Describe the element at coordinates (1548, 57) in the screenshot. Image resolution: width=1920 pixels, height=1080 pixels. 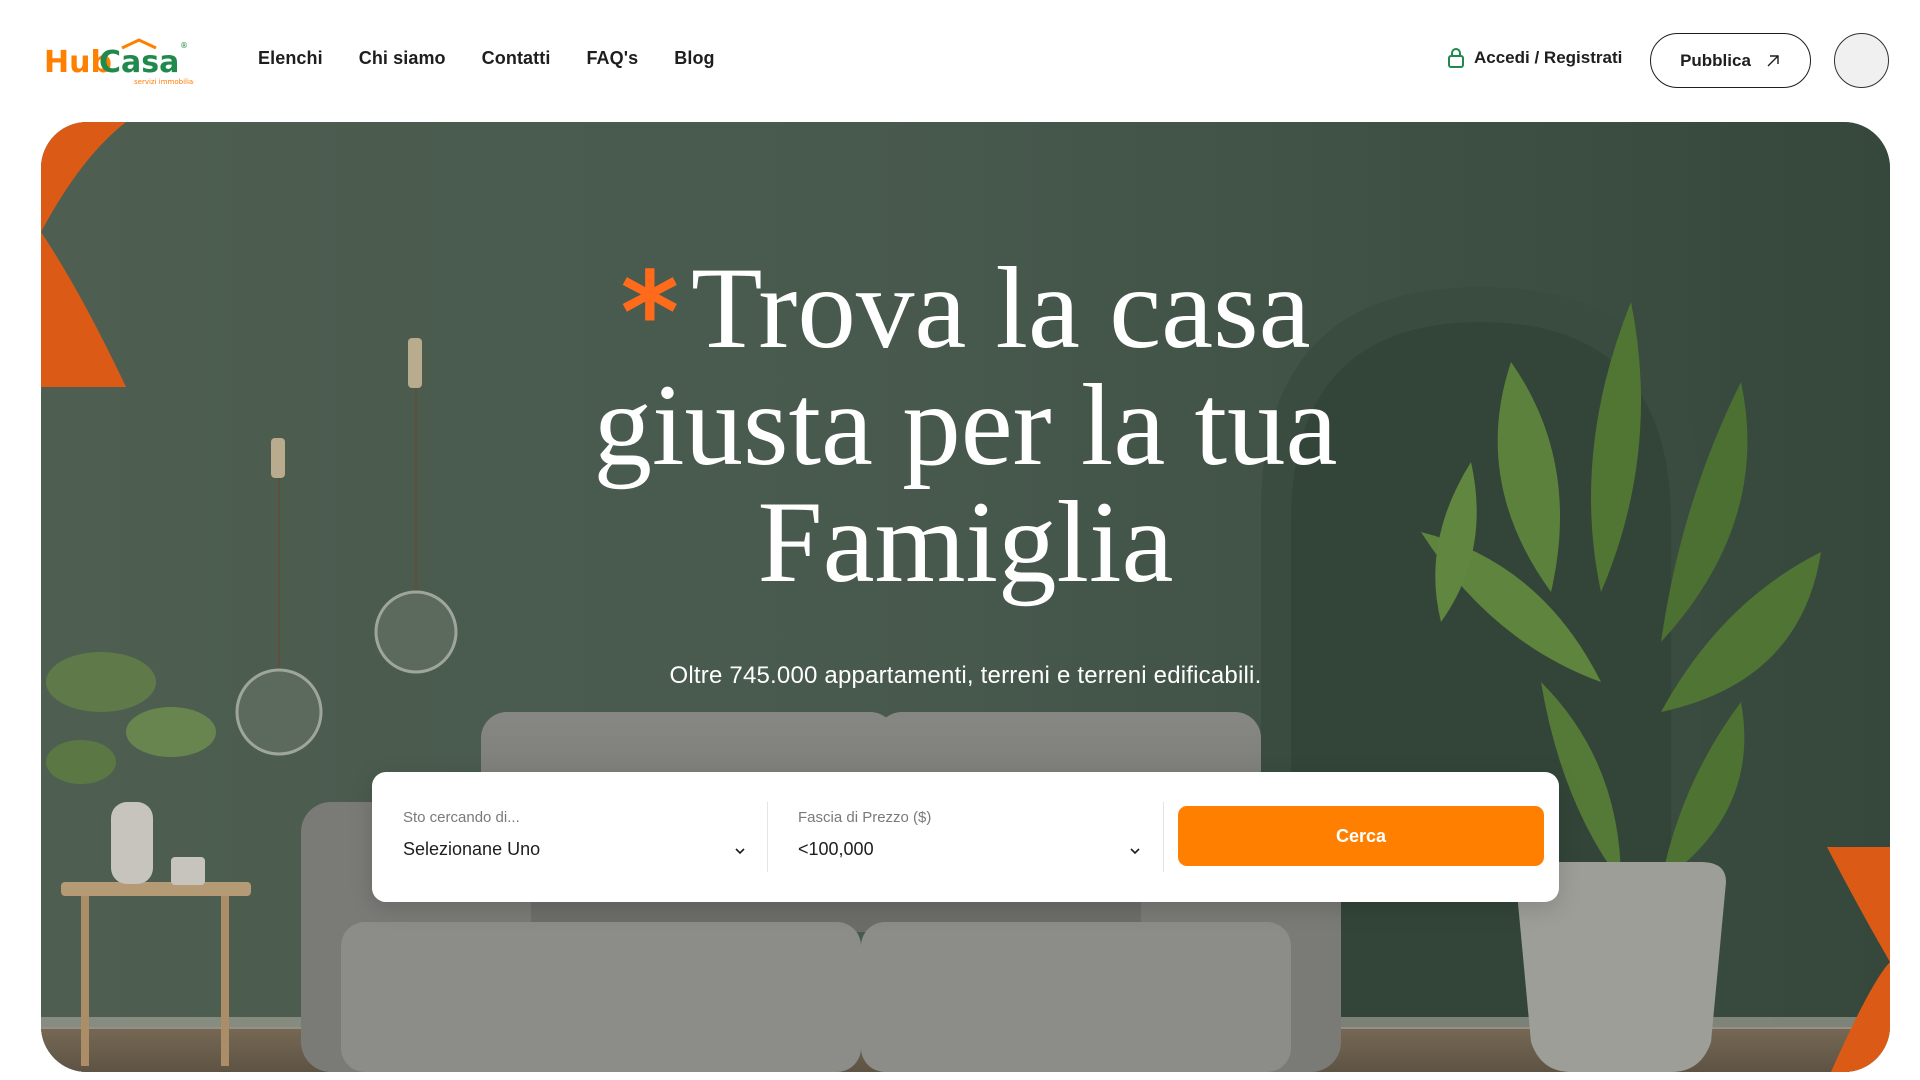
I see `login-label: Accedi / Registrati` at that location.